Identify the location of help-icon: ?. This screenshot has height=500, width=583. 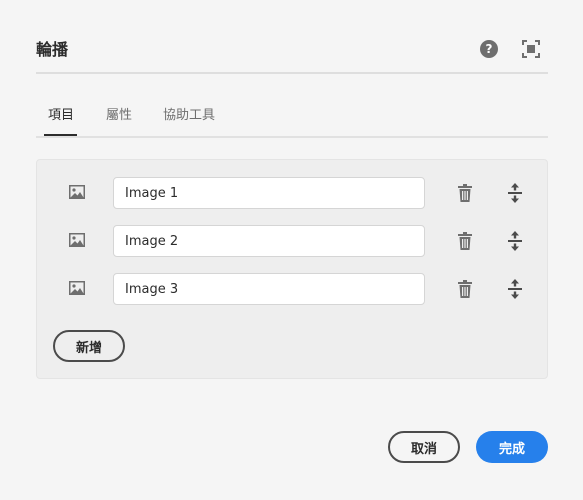
(489, 49).